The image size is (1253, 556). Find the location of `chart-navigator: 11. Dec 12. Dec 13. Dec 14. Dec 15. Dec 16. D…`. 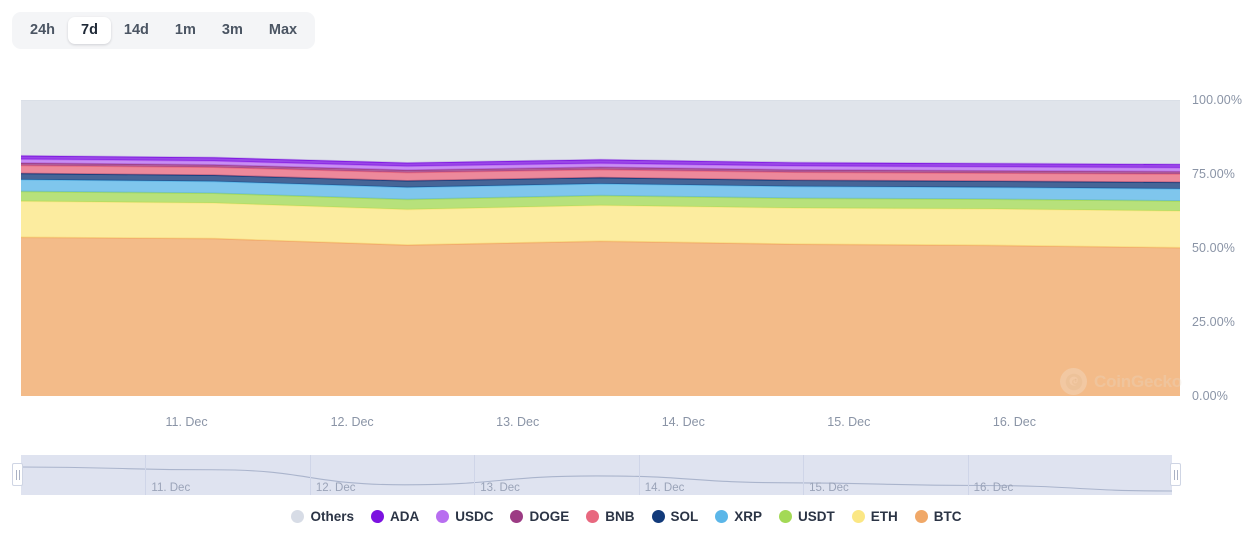

chart-navigator: 11. Dec 12. Dec 13. Dec 14. Dec 15. Dec 16. D… is located at coordinates (596, 476).